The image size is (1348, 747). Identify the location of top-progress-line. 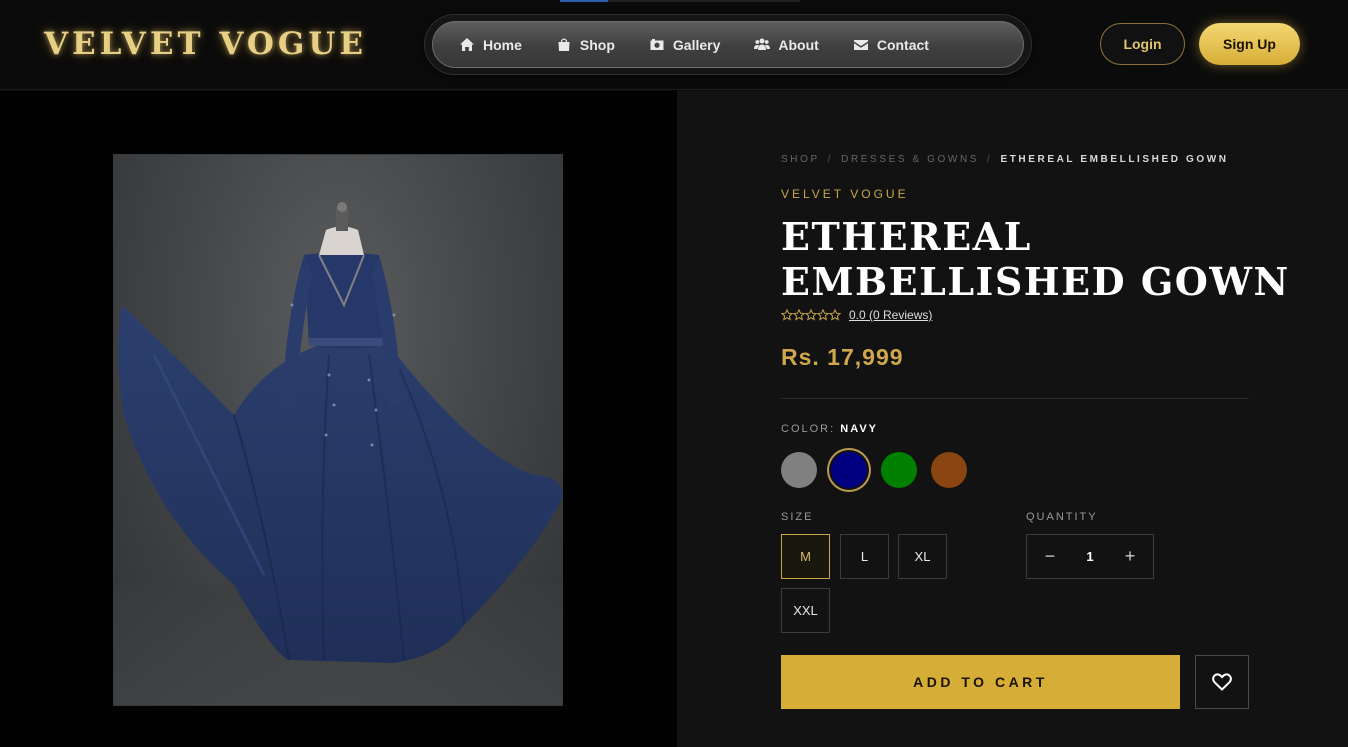
(680, 1).